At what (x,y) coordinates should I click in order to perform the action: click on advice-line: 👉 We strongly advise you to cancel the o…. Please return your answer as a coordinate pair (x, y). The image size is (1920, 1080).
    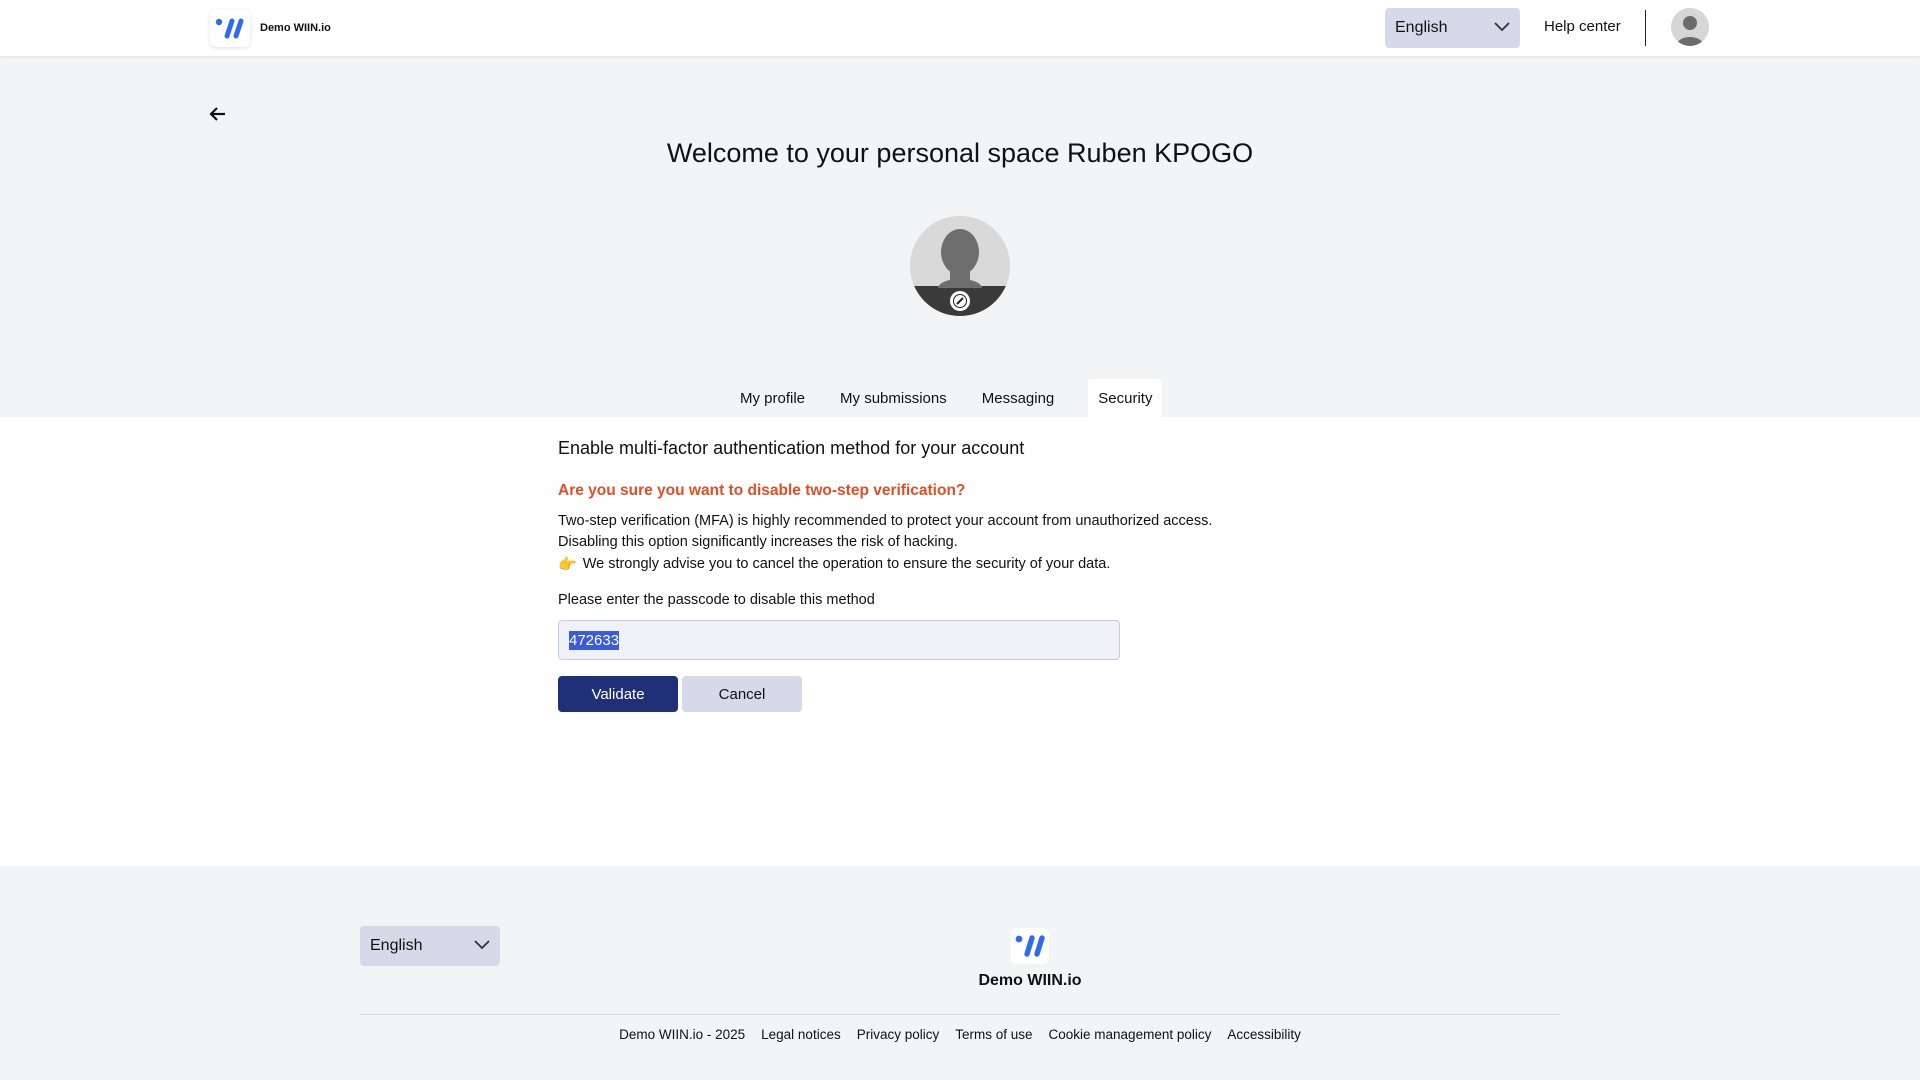
    Looking at the image, I should click on (834, 564).